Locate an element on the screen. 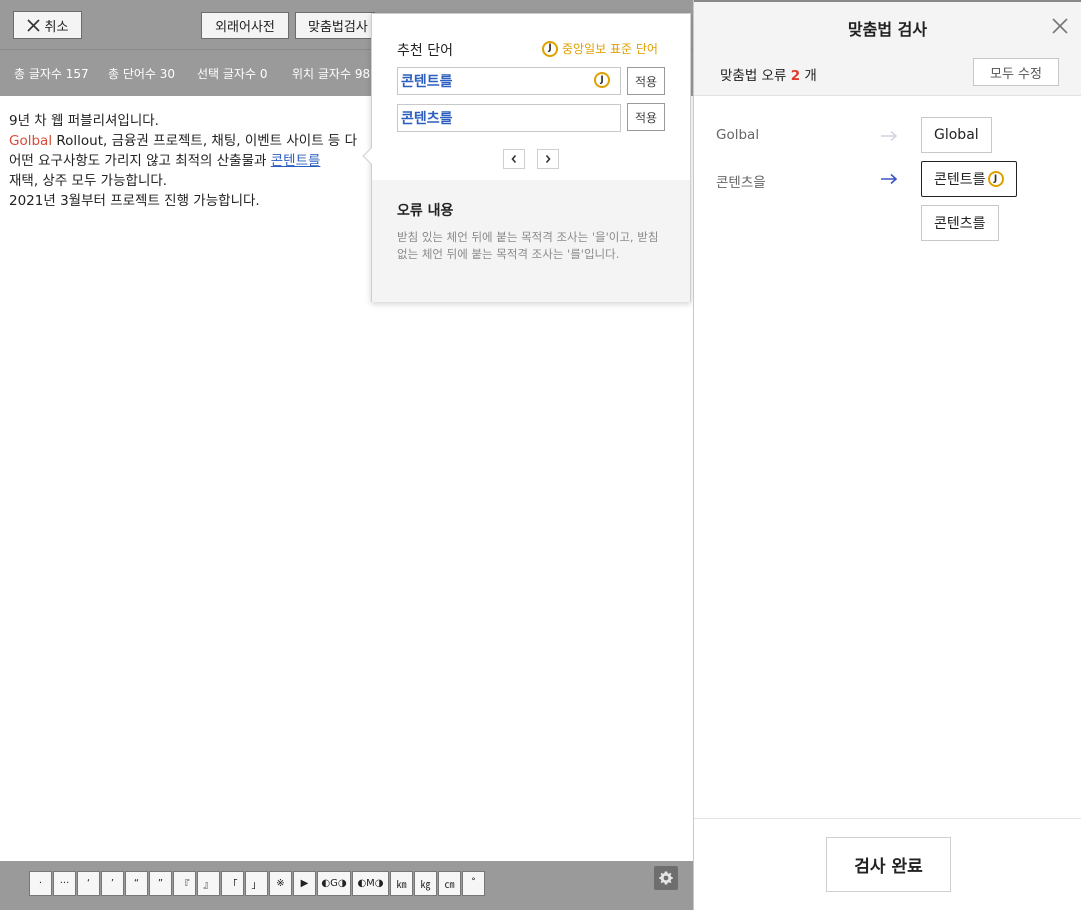 Image resolution: width=1081 pixels, height=910 pixels. standard-word-label: J 중앙일보 표준 단어 is located at coordinates (600, 48).